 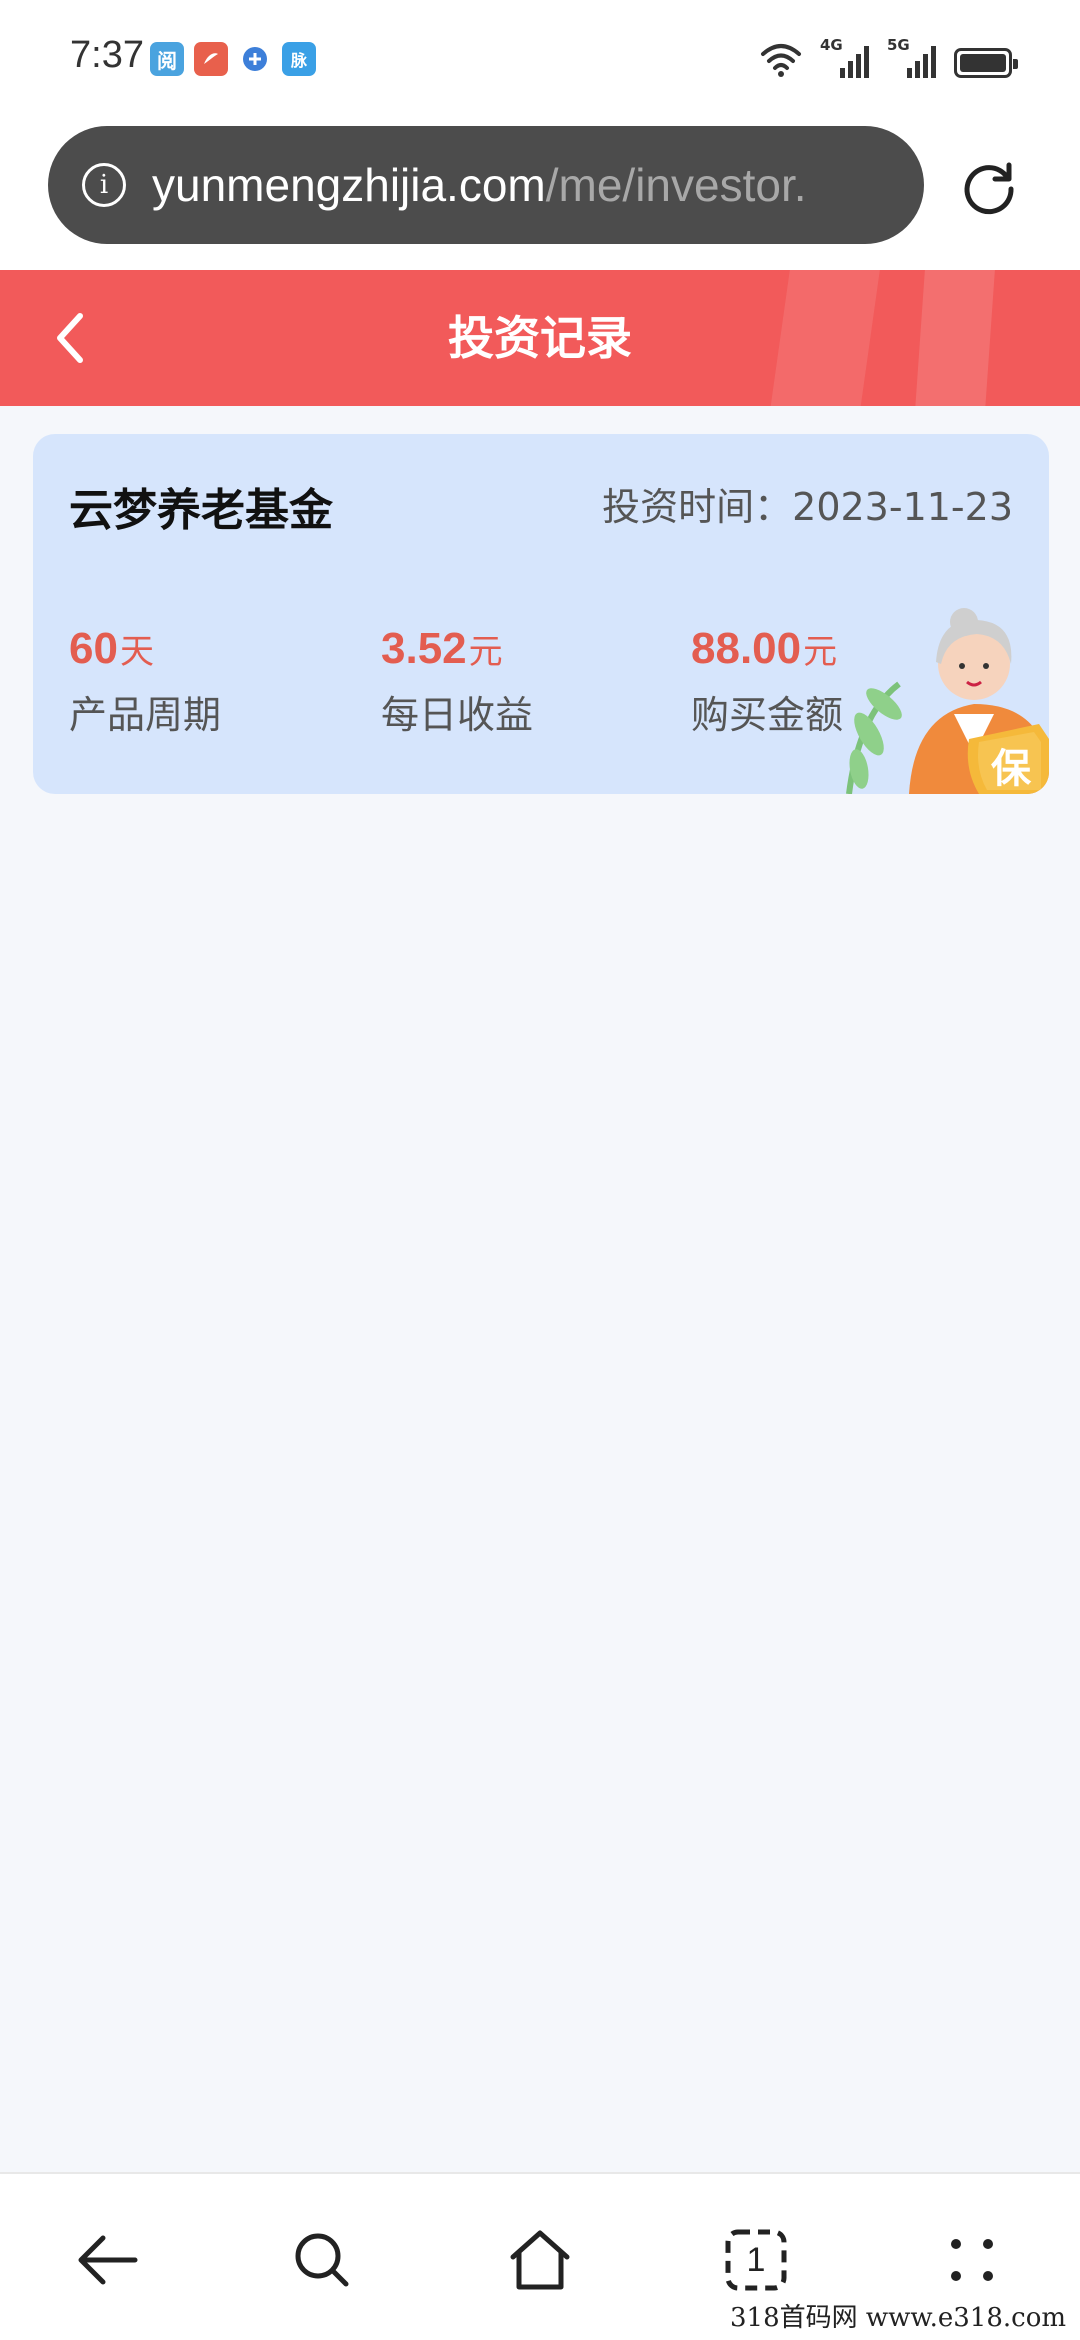 I want to click on nav-back-button, so click(x=108, y=2260).